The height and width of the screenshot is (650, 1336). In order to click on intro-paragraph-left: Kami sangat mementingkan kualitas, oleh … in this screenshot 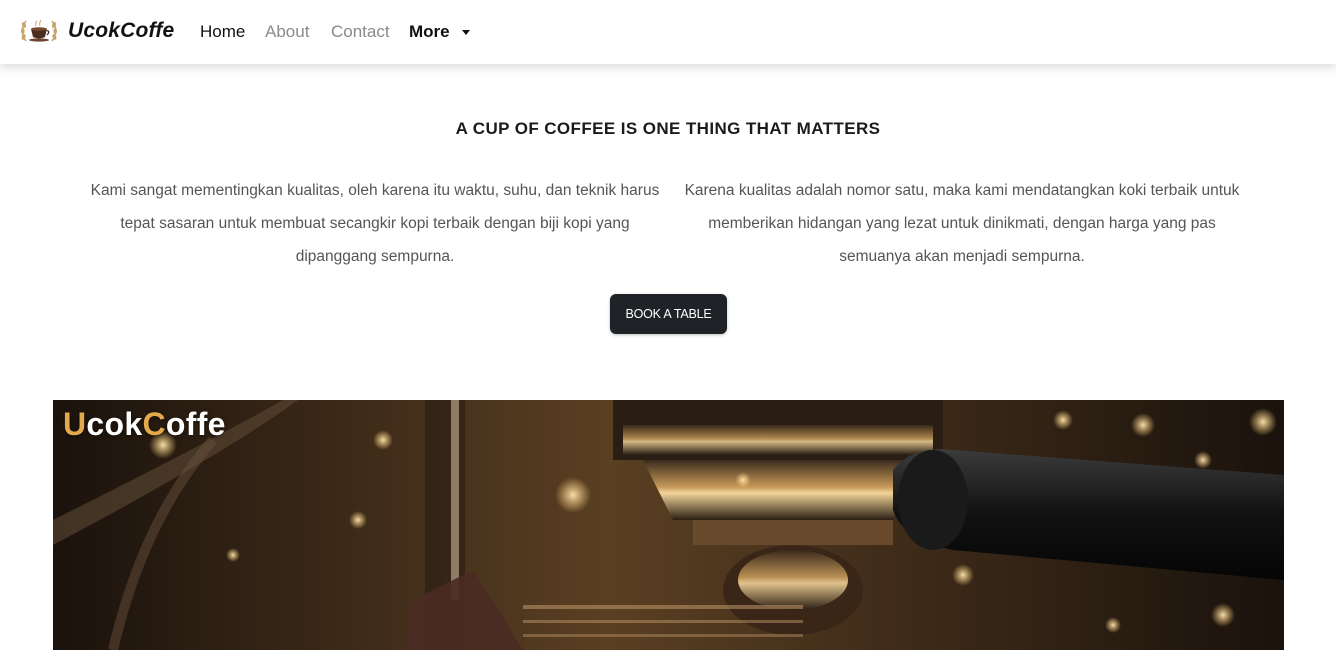, I will do `click(375, 223)`.